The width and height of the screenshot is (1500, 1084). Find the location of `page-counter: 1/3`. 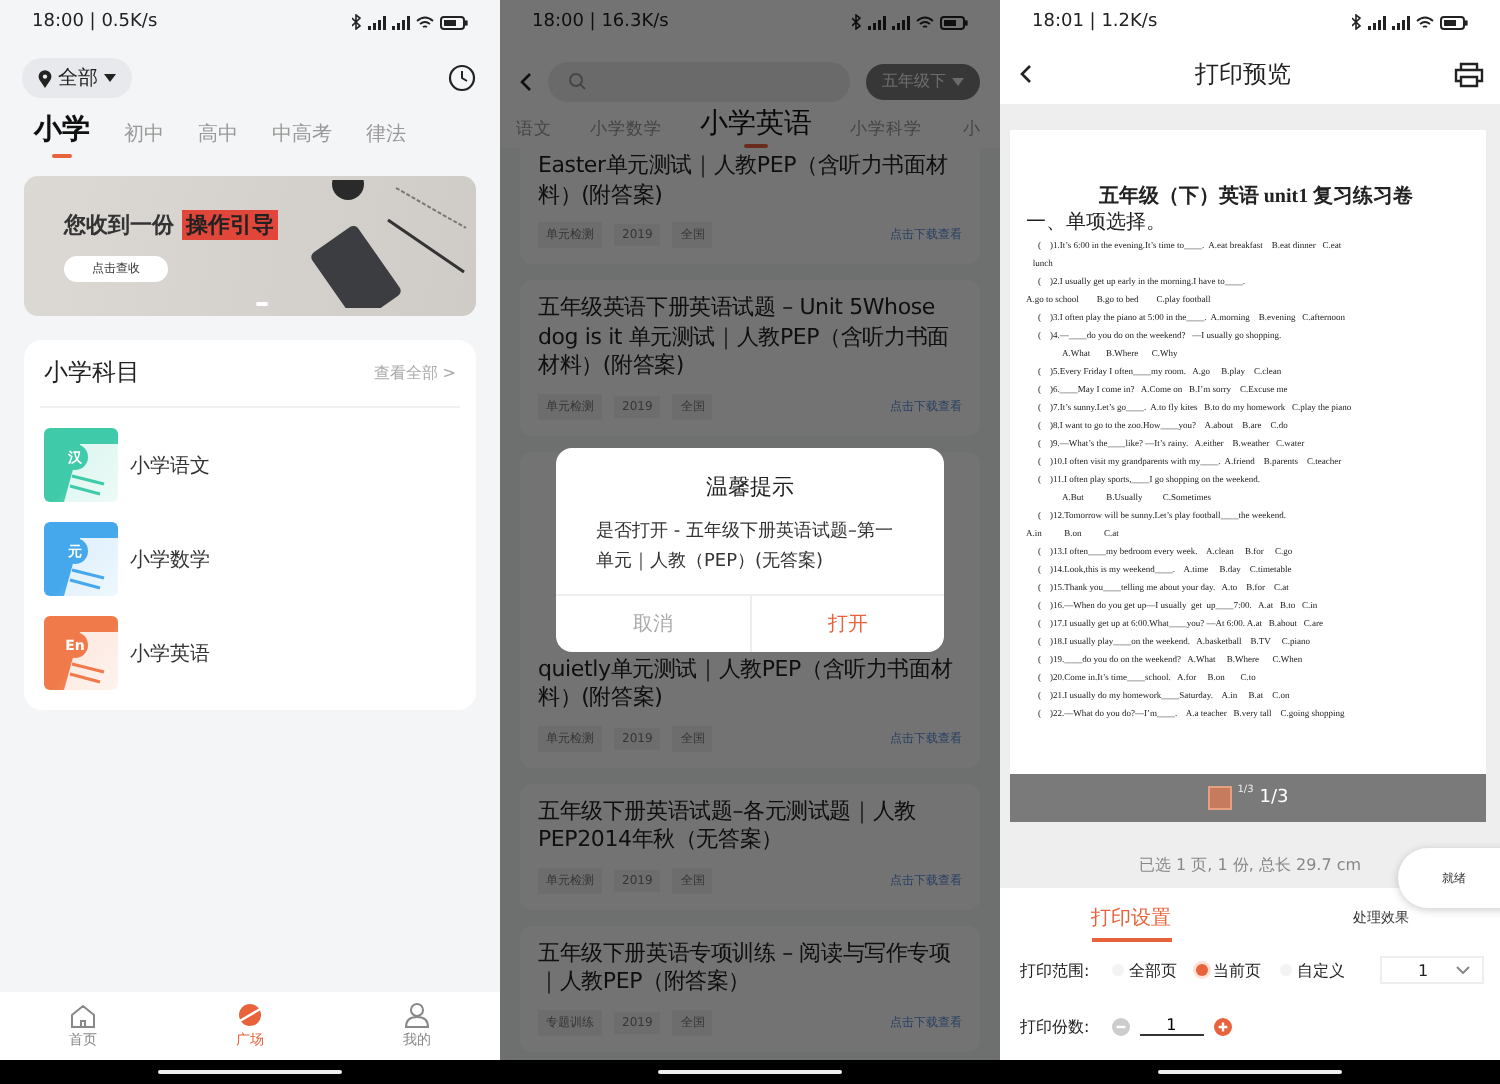

page-counter: 1/3 is located at coordinates (1274, 798).